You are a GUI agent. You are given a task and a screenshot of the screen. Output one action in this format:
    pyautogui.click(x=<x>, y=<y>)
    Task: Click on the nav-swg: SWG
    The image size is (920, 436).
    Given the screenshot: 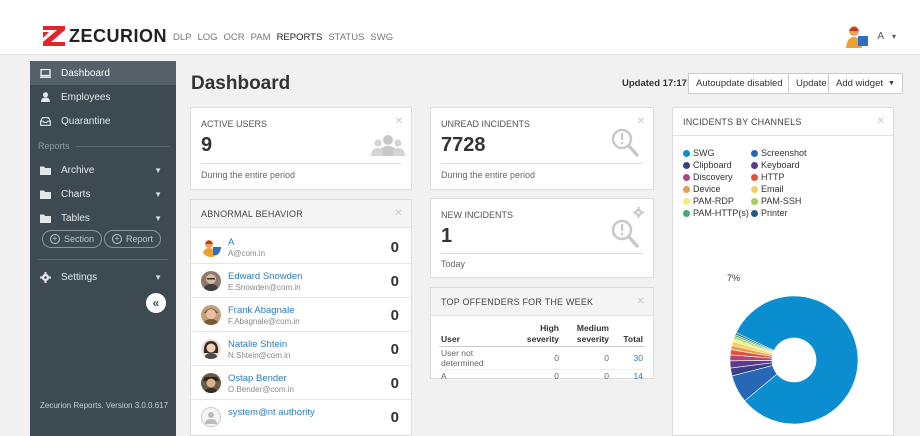 What is the action you would take?
    pyautogui.click(x=381, y=37)
    